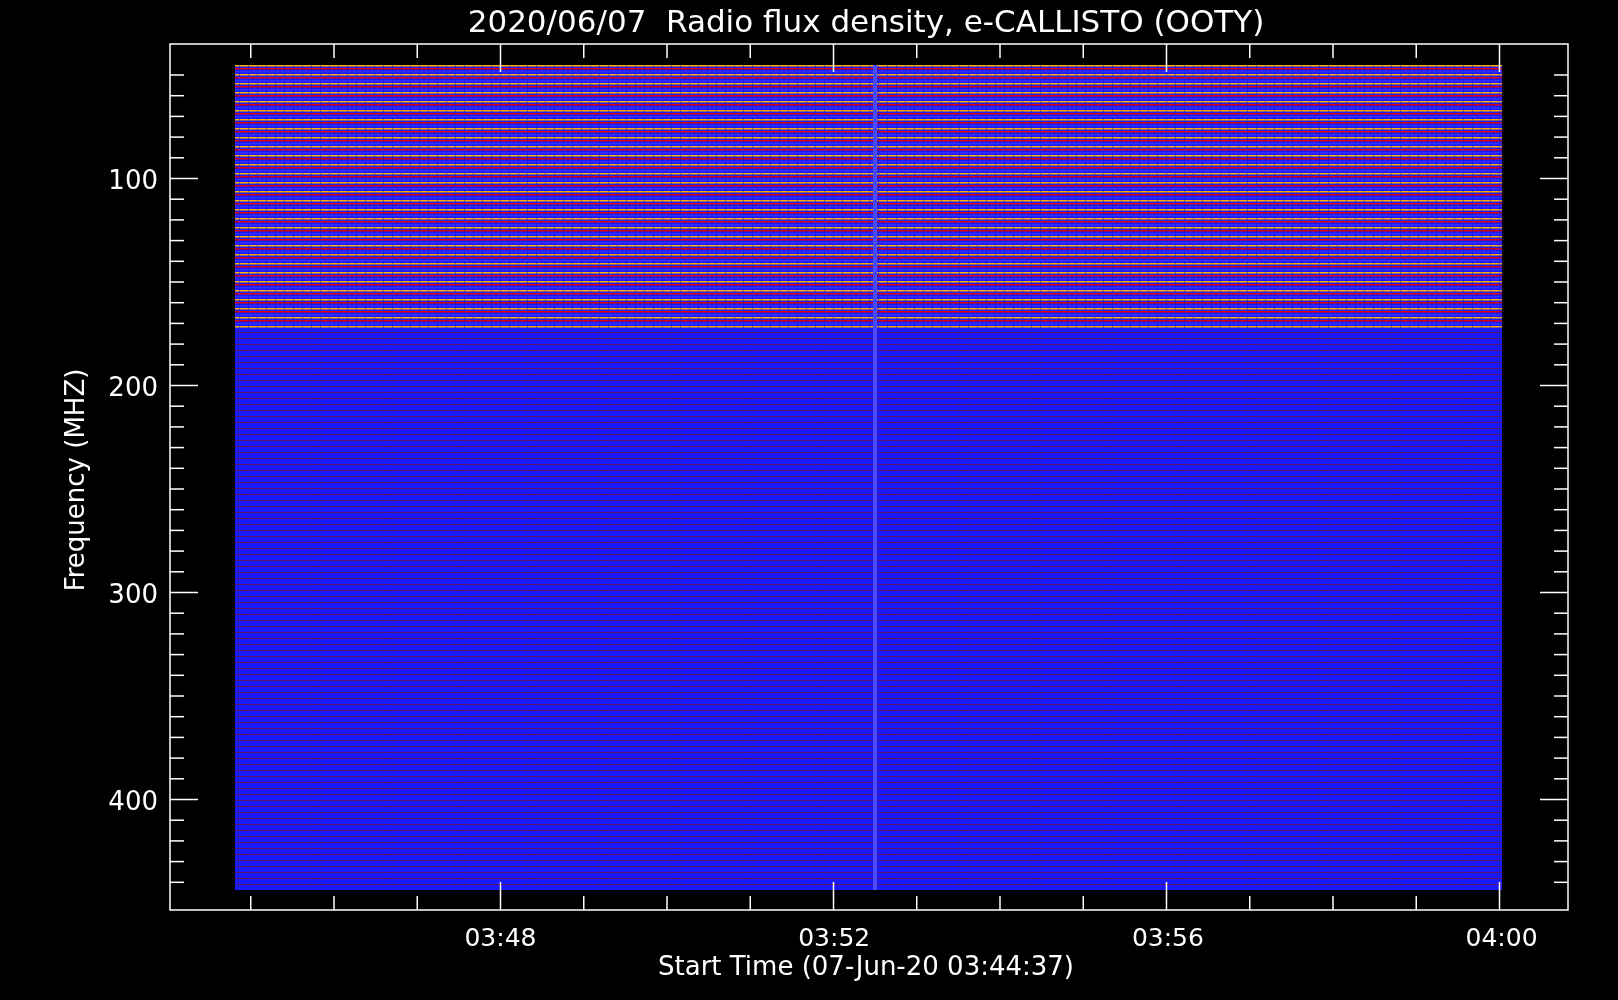 This screenshot has height=1000, width=1618. What do you see at coordinates (834, 937) in the screenshot?
I see `x-tick-label: 03:52` at bounding box center [834, 937].